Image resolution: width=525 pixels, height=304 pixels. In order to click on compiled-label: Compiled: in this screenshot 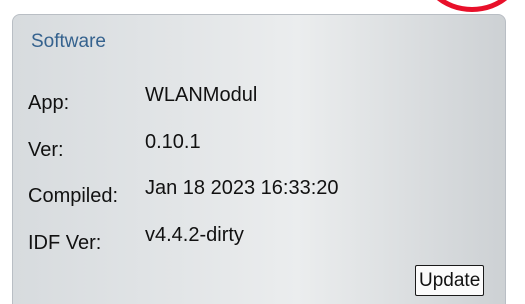, I will do `click(73, 196)`.